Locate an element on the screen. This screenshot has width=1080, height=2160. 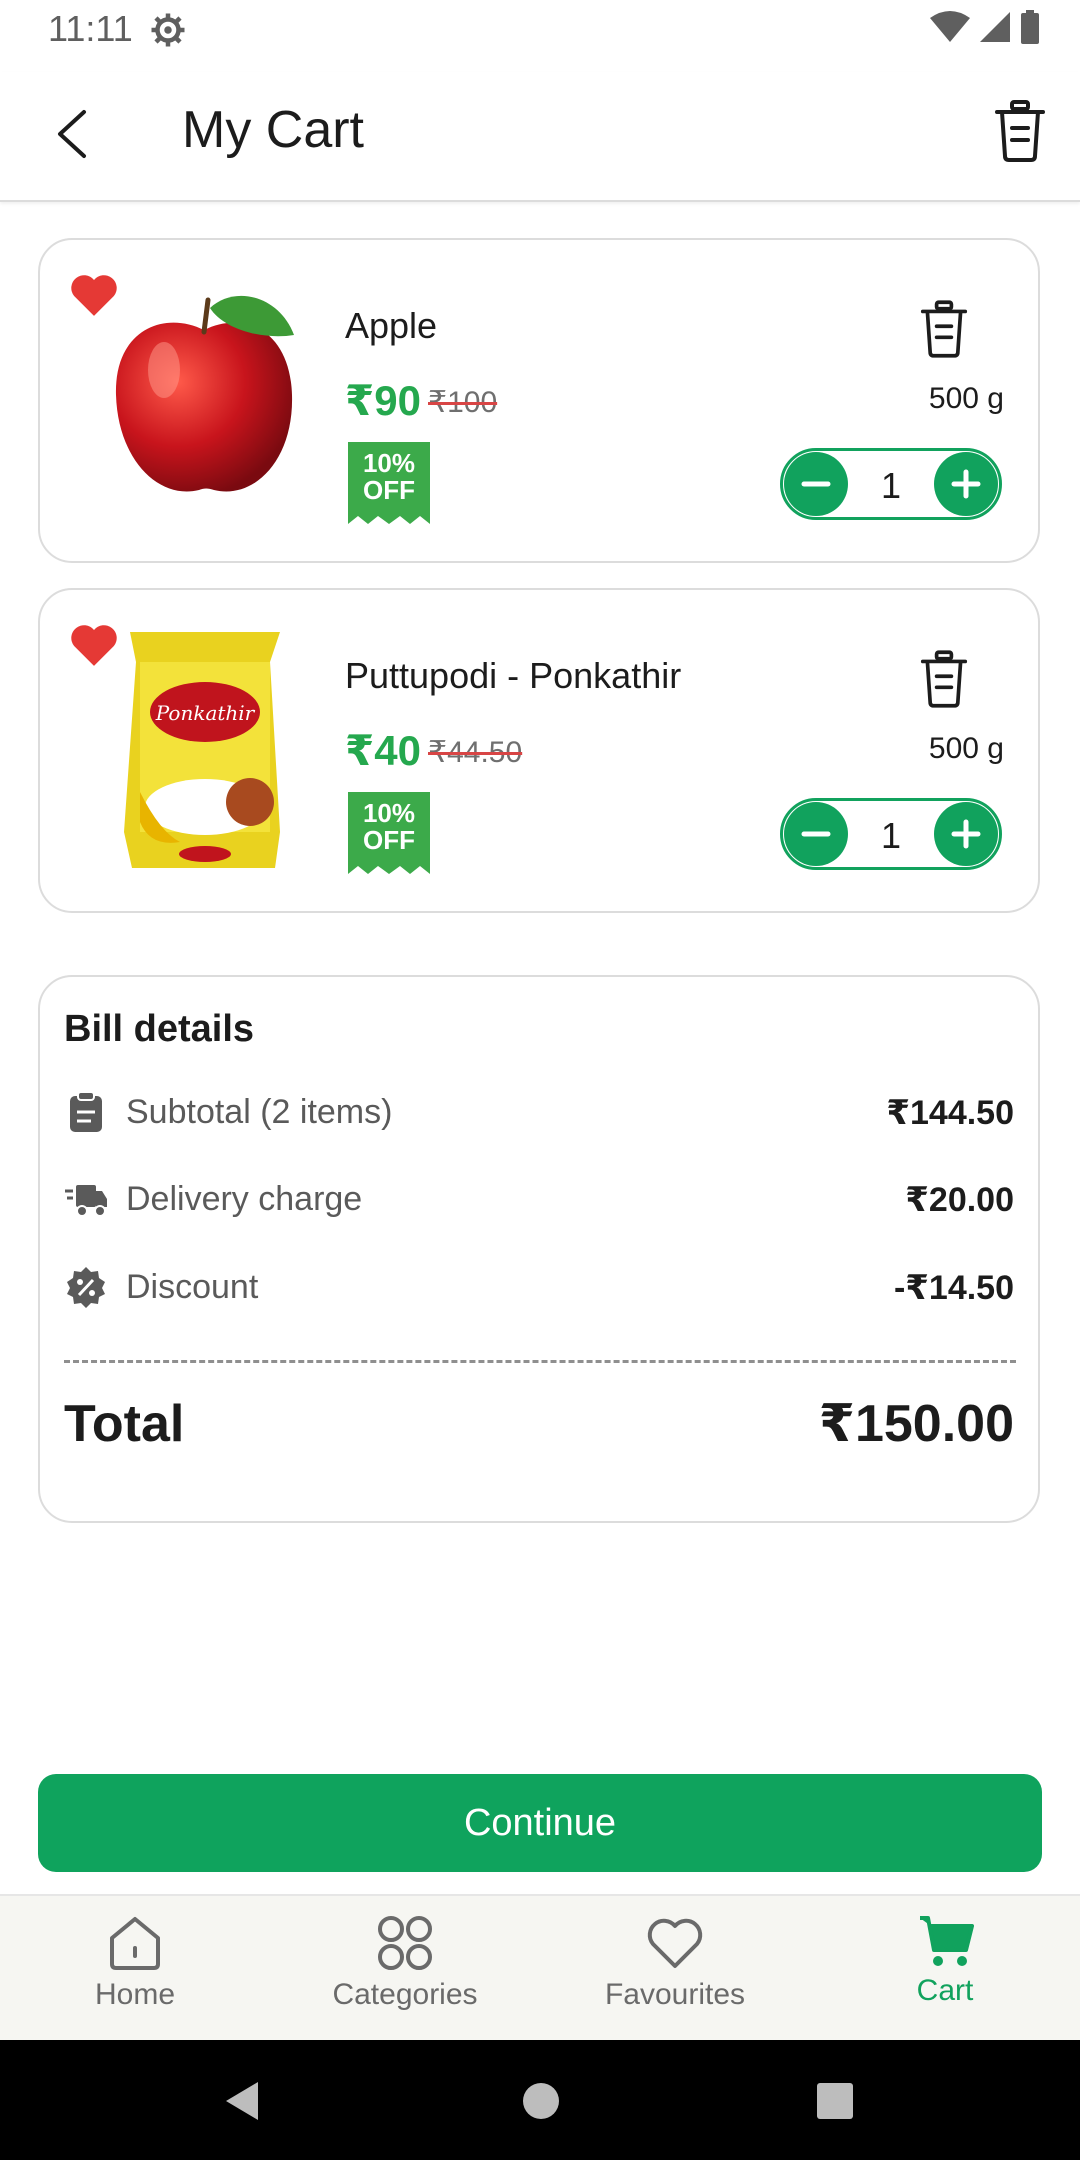
delivery-charge-label: Delivery charge is located at coordinates (244, 1199).